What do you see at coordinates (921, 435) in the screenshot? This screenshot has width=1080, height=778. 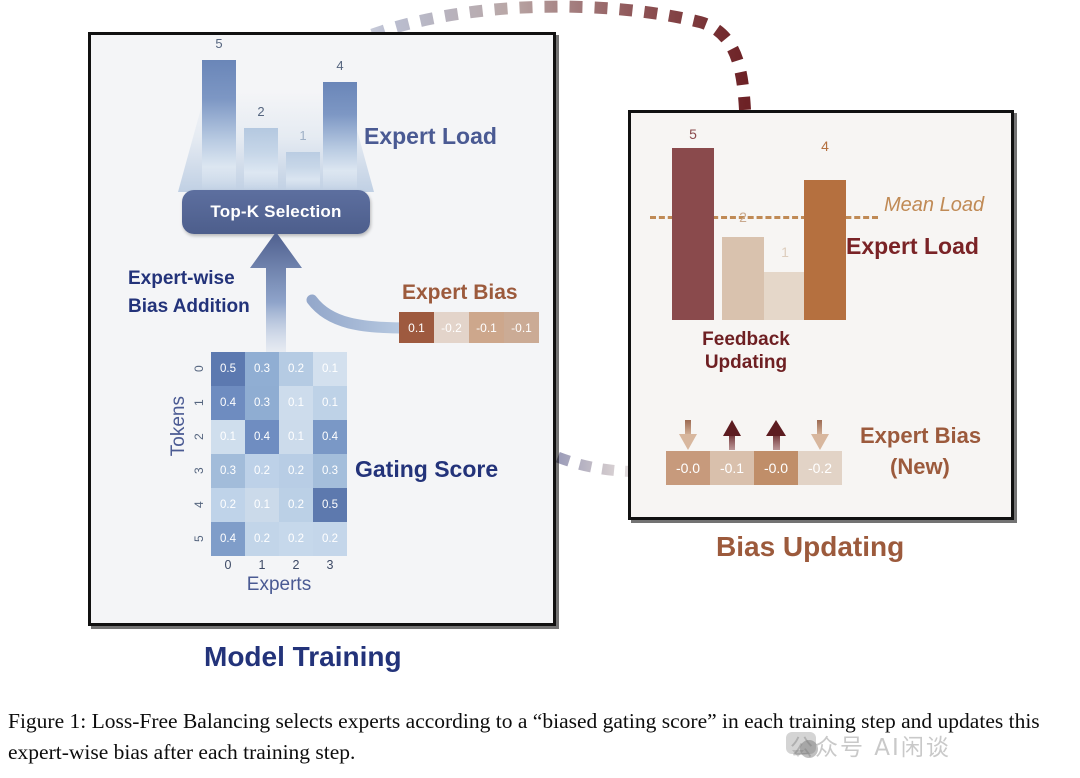 I see `new-expert-bias-label-line1: Expert Bias` at bounding box center [921, 435].